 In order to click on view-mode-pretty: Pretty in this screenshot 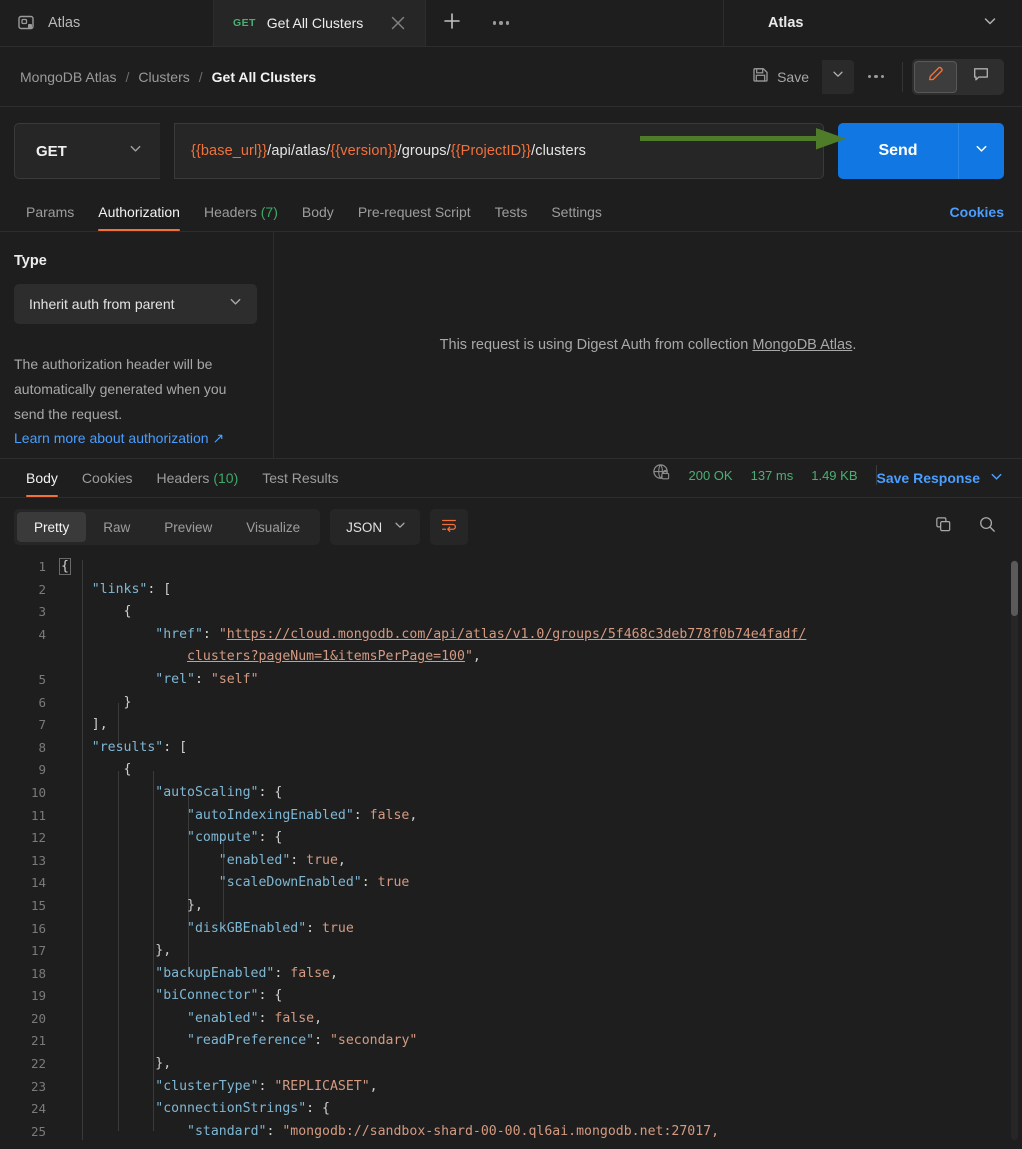, I will do `click(52, 527)`.